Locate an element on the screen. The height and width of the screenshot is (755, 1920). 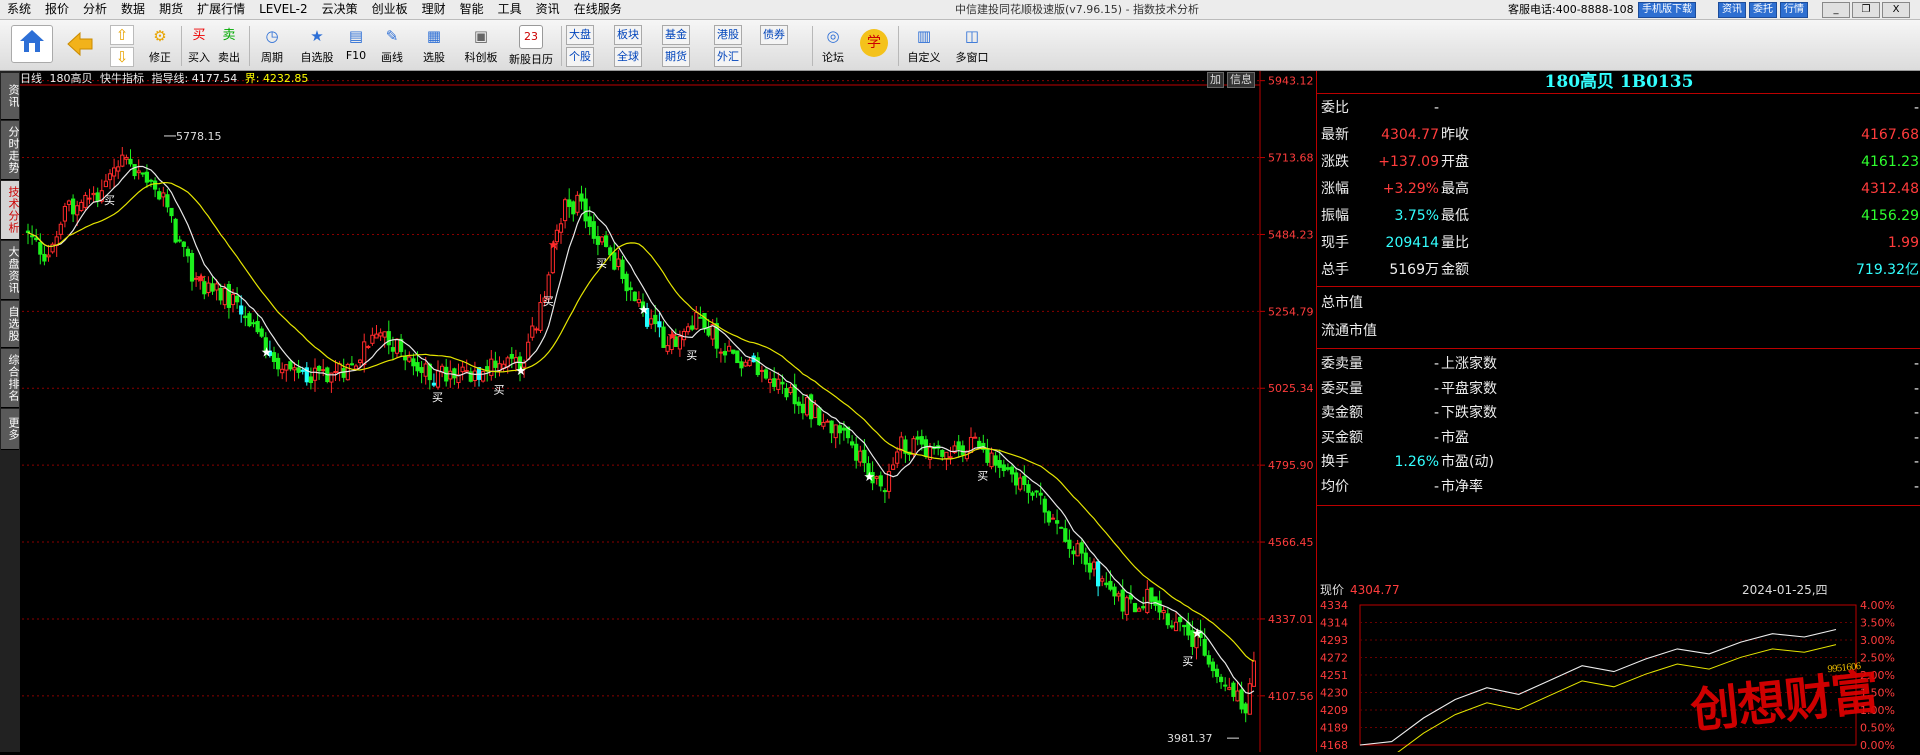
custom-icon: ▥ is located at coordinates (924, 36).